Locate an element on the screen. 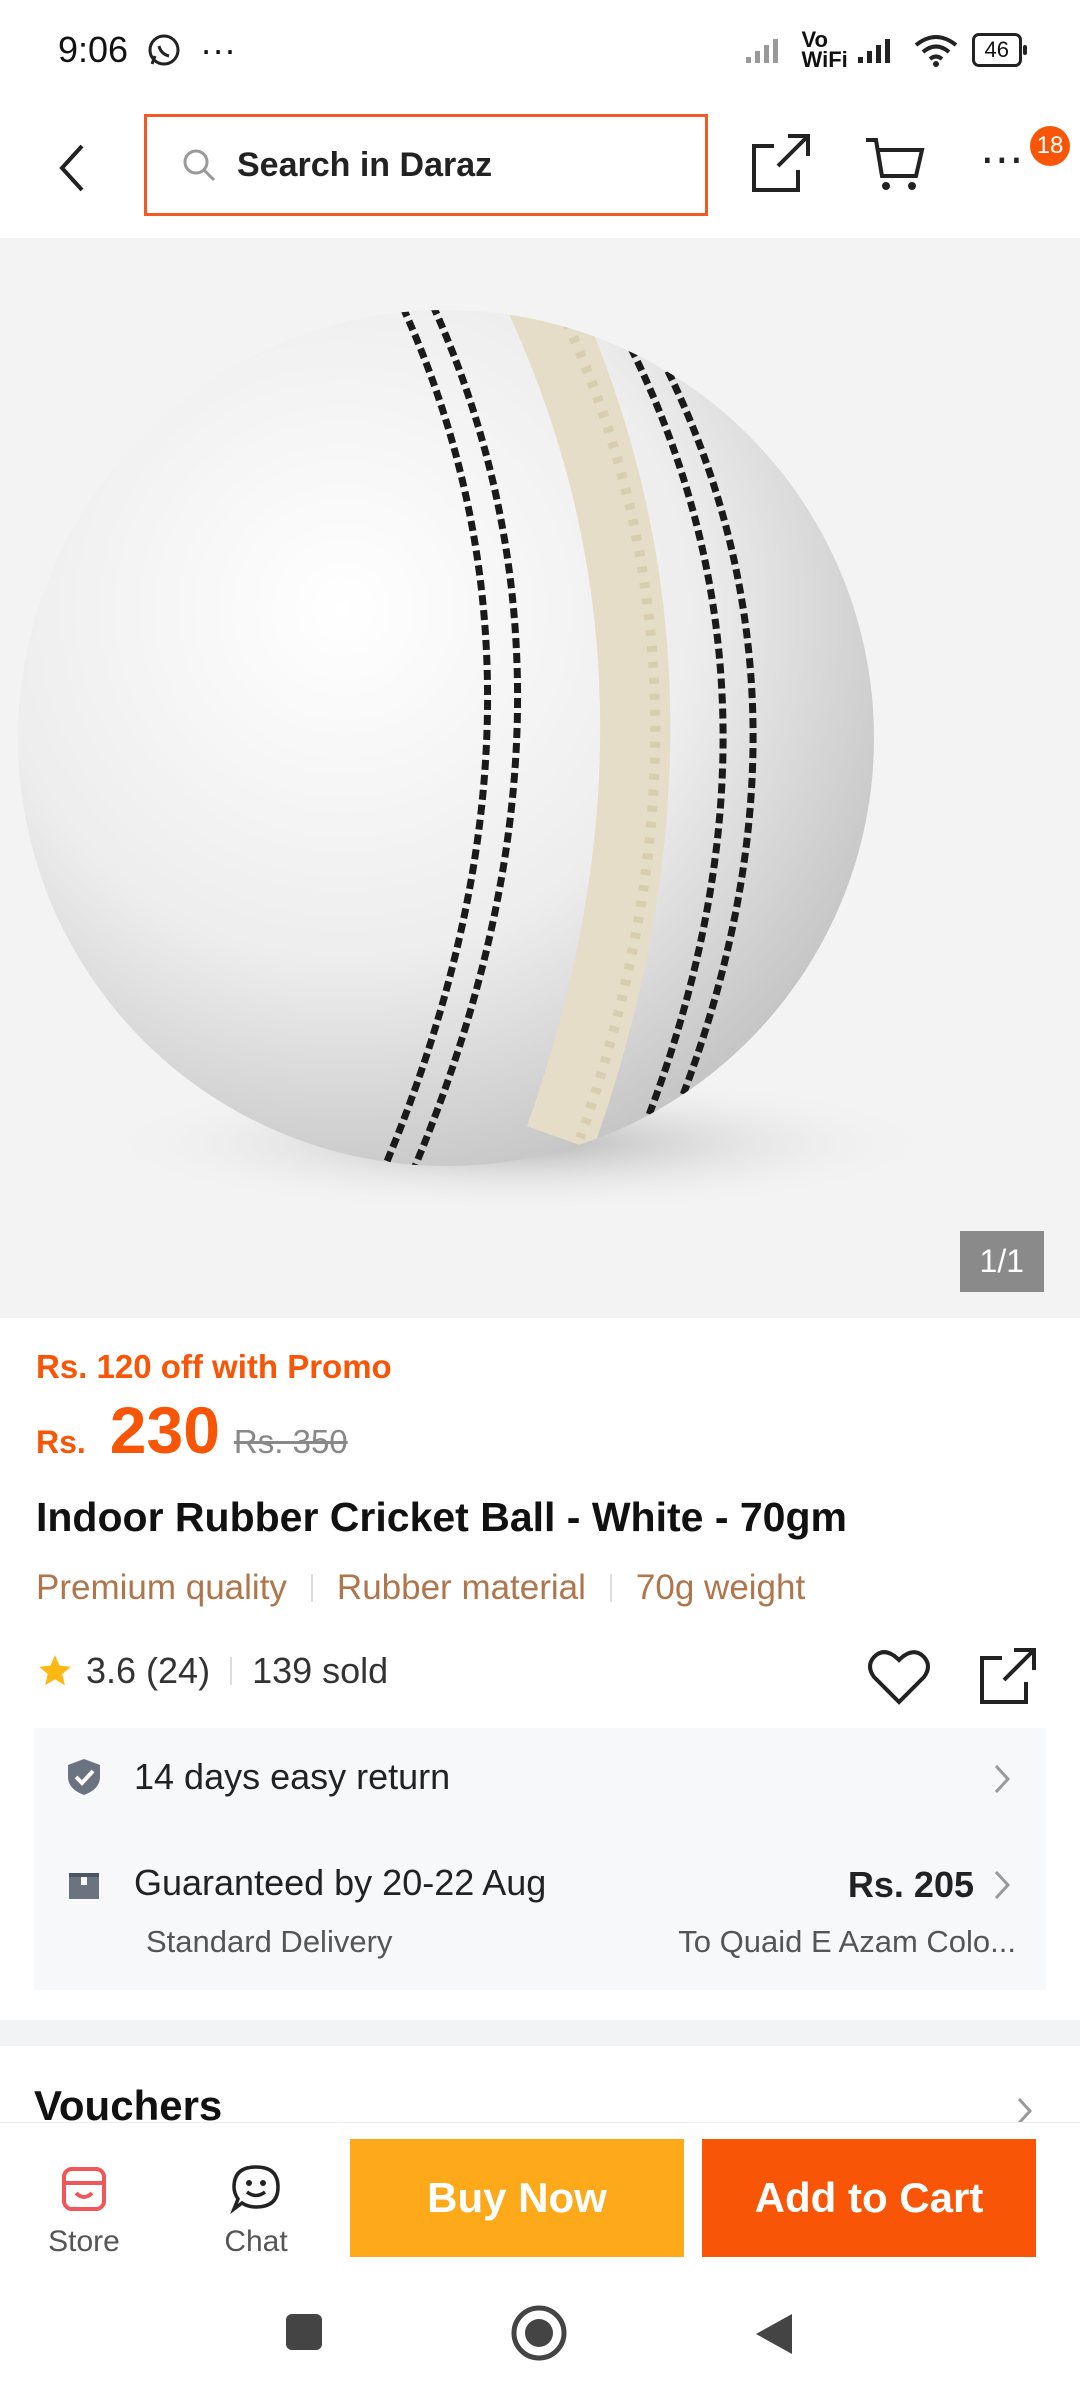  shield-check-icon is located at coordinates (84, 1777).